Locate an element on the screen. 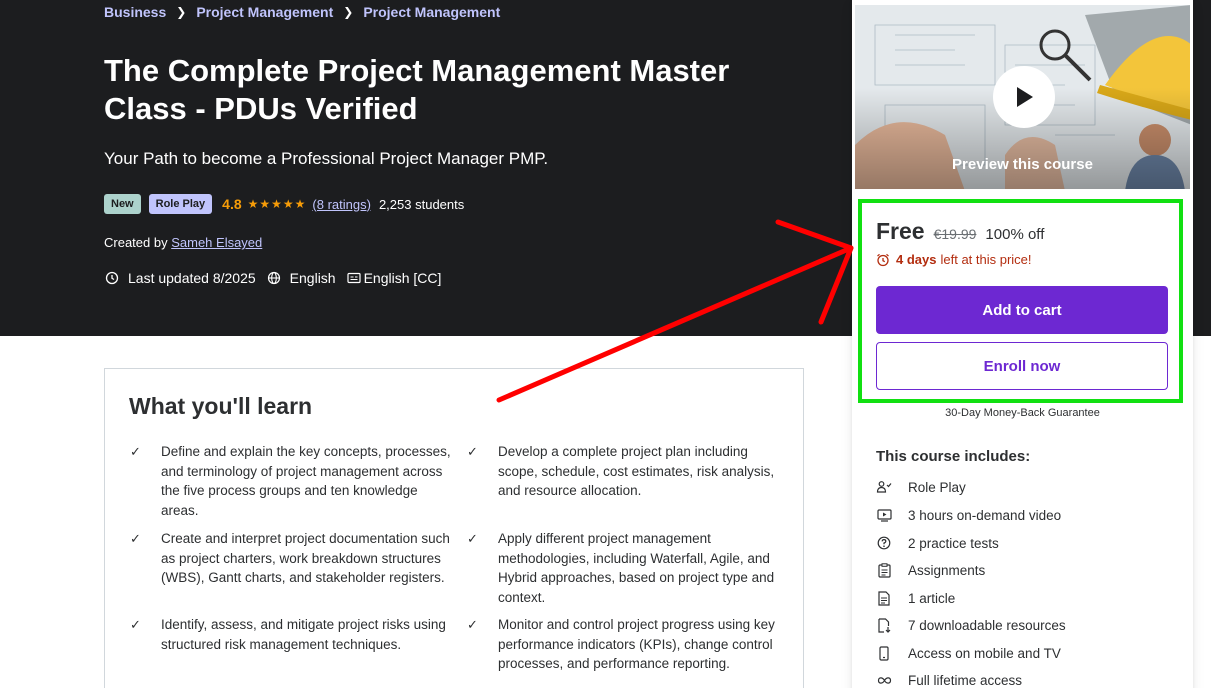 This screenshot has height=688, width=1211. include-item: Full lifetime access is located at coordinates (949, 680).